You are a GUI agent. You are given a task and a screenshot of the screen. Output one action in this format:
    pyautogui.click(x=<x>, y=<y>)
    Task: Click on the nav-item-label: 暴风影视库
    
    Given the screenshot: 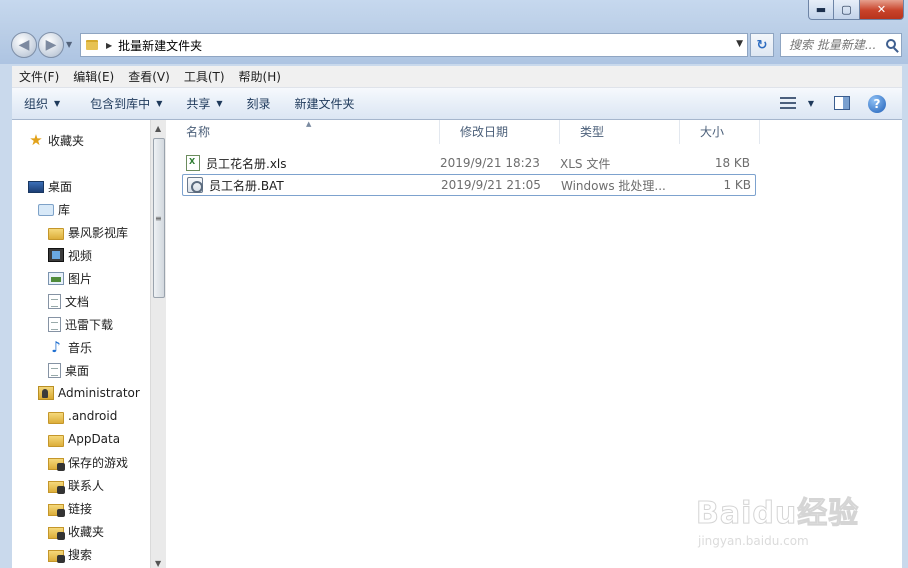 What is the action you would take?
    pyautogui.click(x=98, y=232)
    